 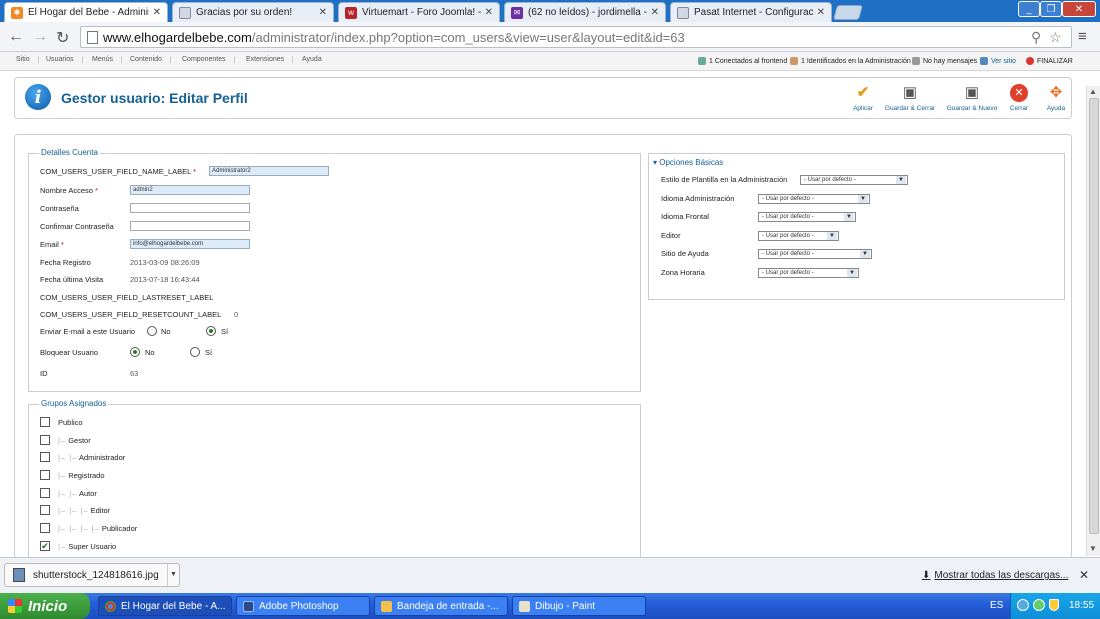 What do you see at coordinates (86, 12) in the screenshot?
I see `browser-tab-hogar: ✱ El Hogar del Bebe - Administ ✕` at bounding box center [86, 12].